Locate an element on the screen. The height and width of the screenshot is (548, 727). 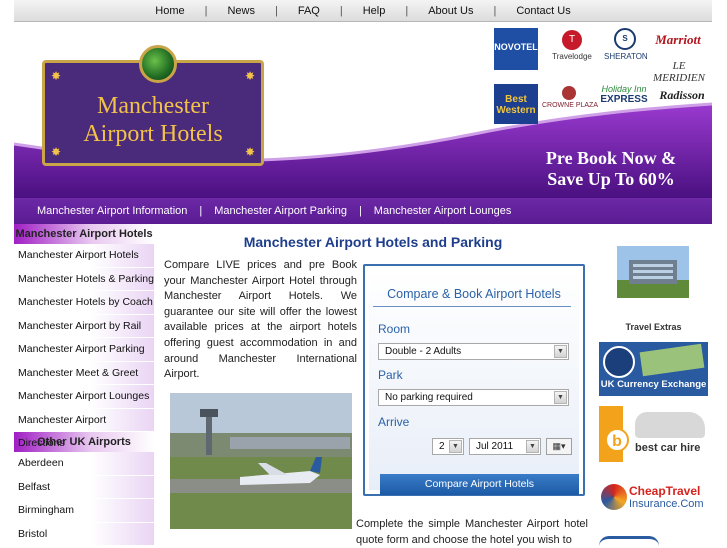
sidebar-item-hotels-coach: Manchester Hotels by Coach is located at coordinates (84, 303).